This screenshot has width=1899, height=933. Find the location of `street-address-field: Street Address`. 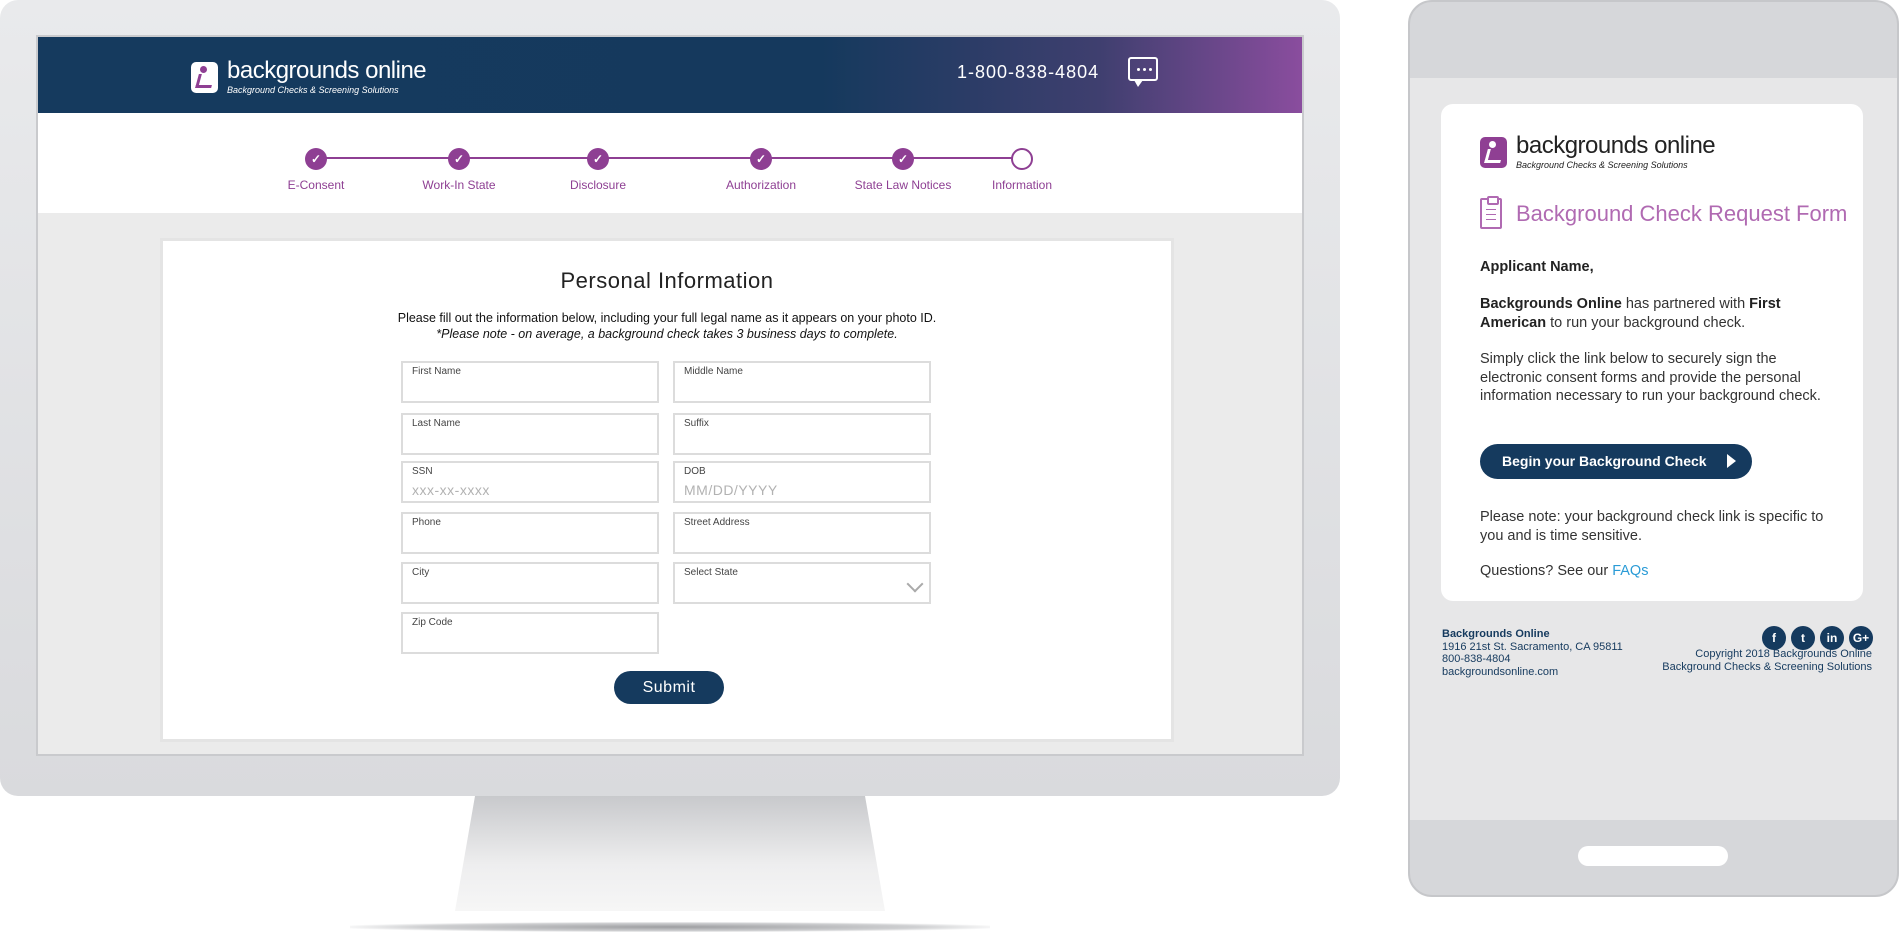

street-address-field: Street Address is located at coordinates (802, 533).